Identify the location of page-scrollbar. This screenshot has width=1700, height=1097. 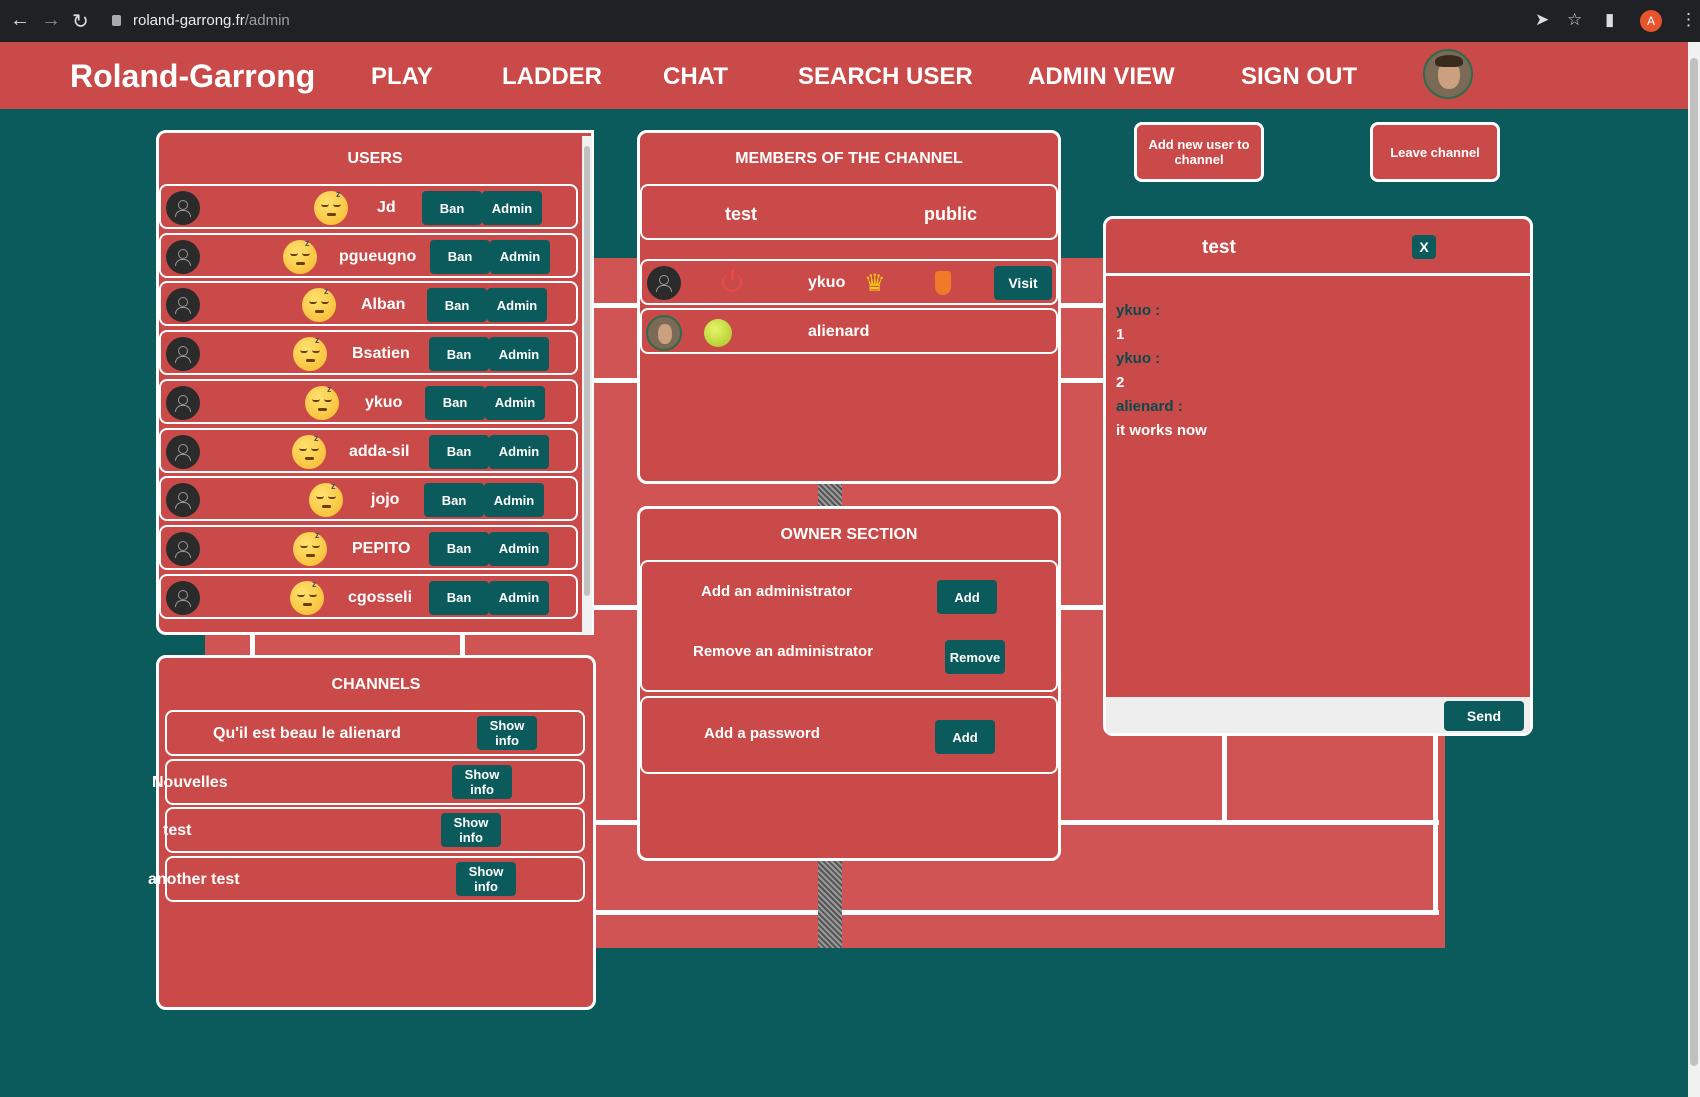
(1694, 569).